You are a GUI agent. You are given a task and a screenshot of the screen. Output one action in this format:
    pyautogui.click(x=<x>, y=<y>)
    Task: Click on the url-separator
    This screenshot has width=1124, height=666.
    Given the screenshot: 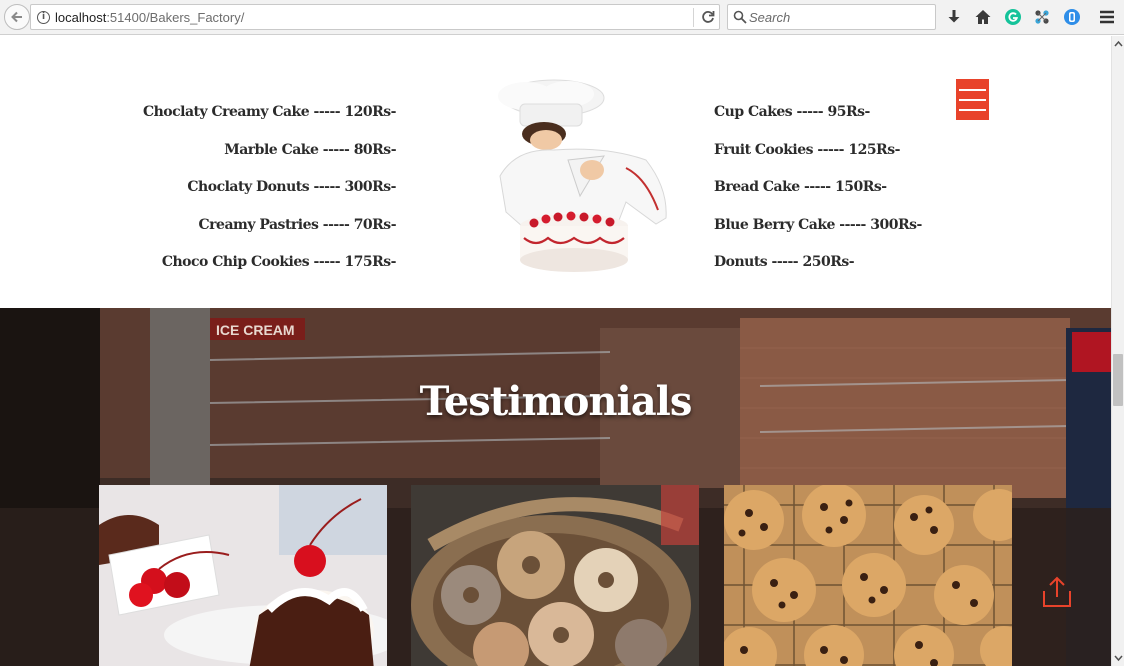 What is the action you would take?
    pyautogui.click(x=693, y=17)
    